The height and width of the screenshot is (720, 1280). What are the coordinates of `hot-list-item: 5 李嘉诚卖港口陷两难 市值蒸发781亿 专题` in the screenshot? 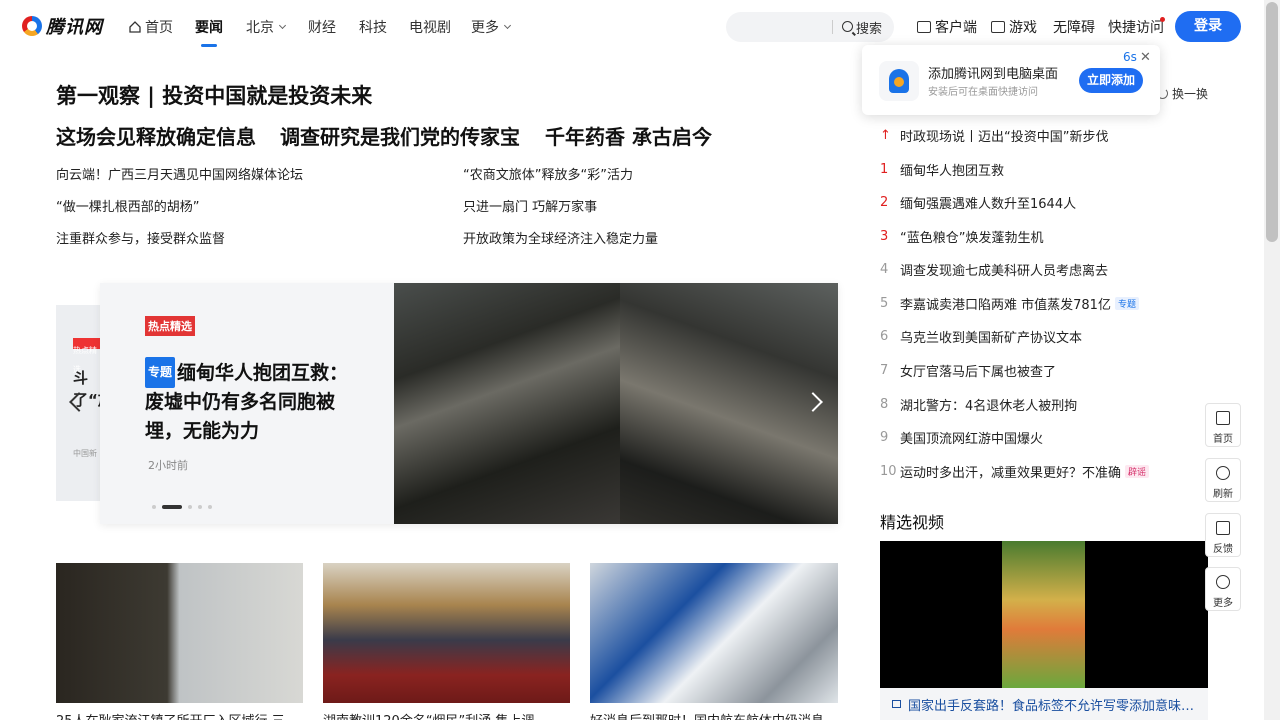 It's located at (1009, 303).